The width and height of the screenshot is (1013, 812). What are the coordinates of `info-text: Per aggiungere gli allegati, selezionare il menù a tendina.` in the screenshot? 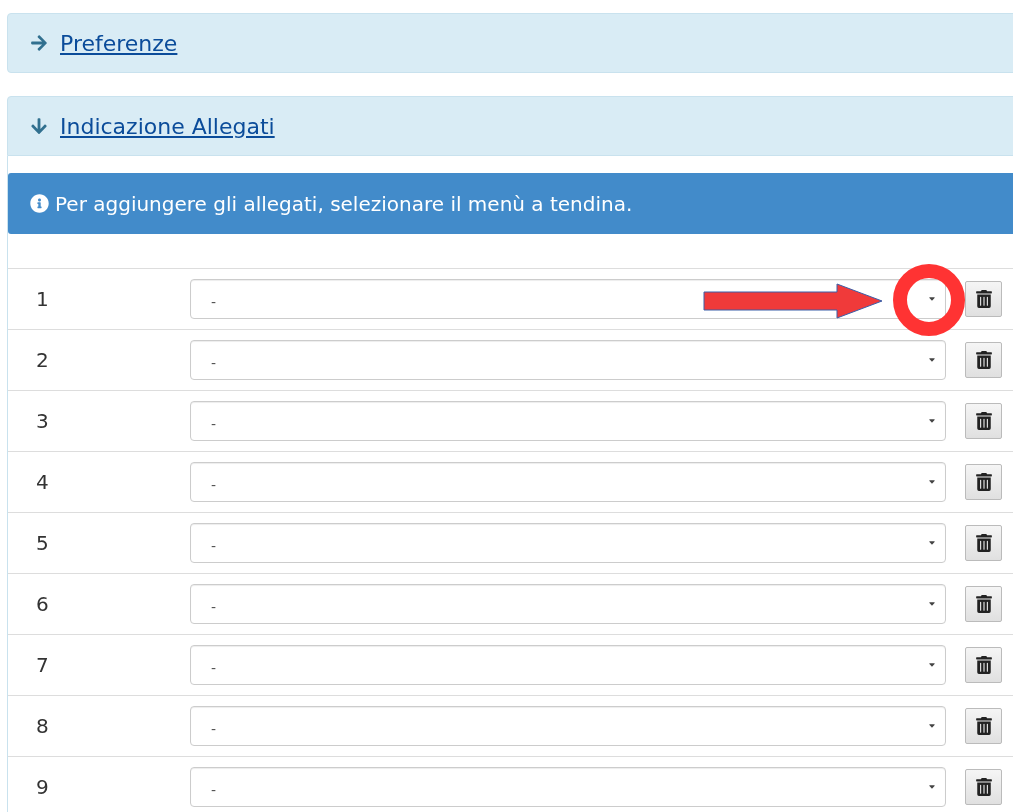 It's located at (344, 204).